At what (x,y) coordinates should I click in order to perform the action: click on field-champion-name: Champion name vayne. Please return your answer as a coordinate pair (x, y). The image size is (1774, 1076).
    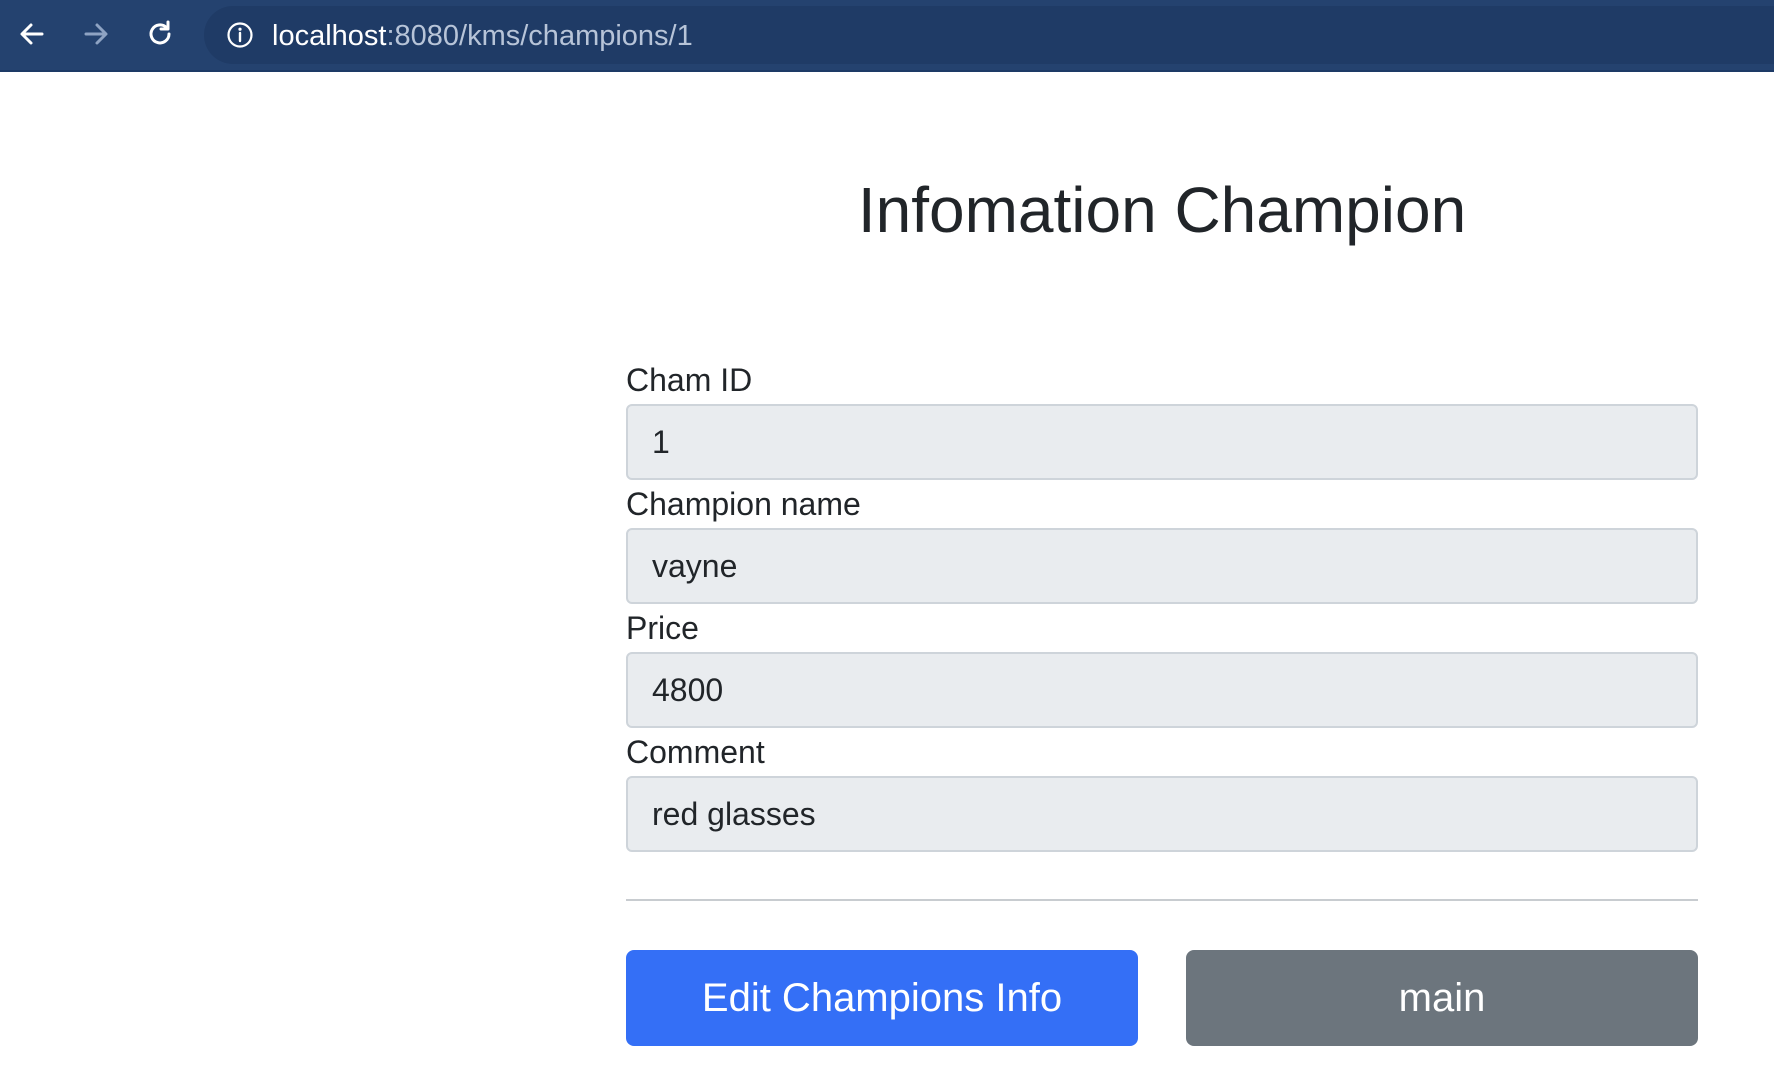
    Looking at the image, I should click on (1162, 546).